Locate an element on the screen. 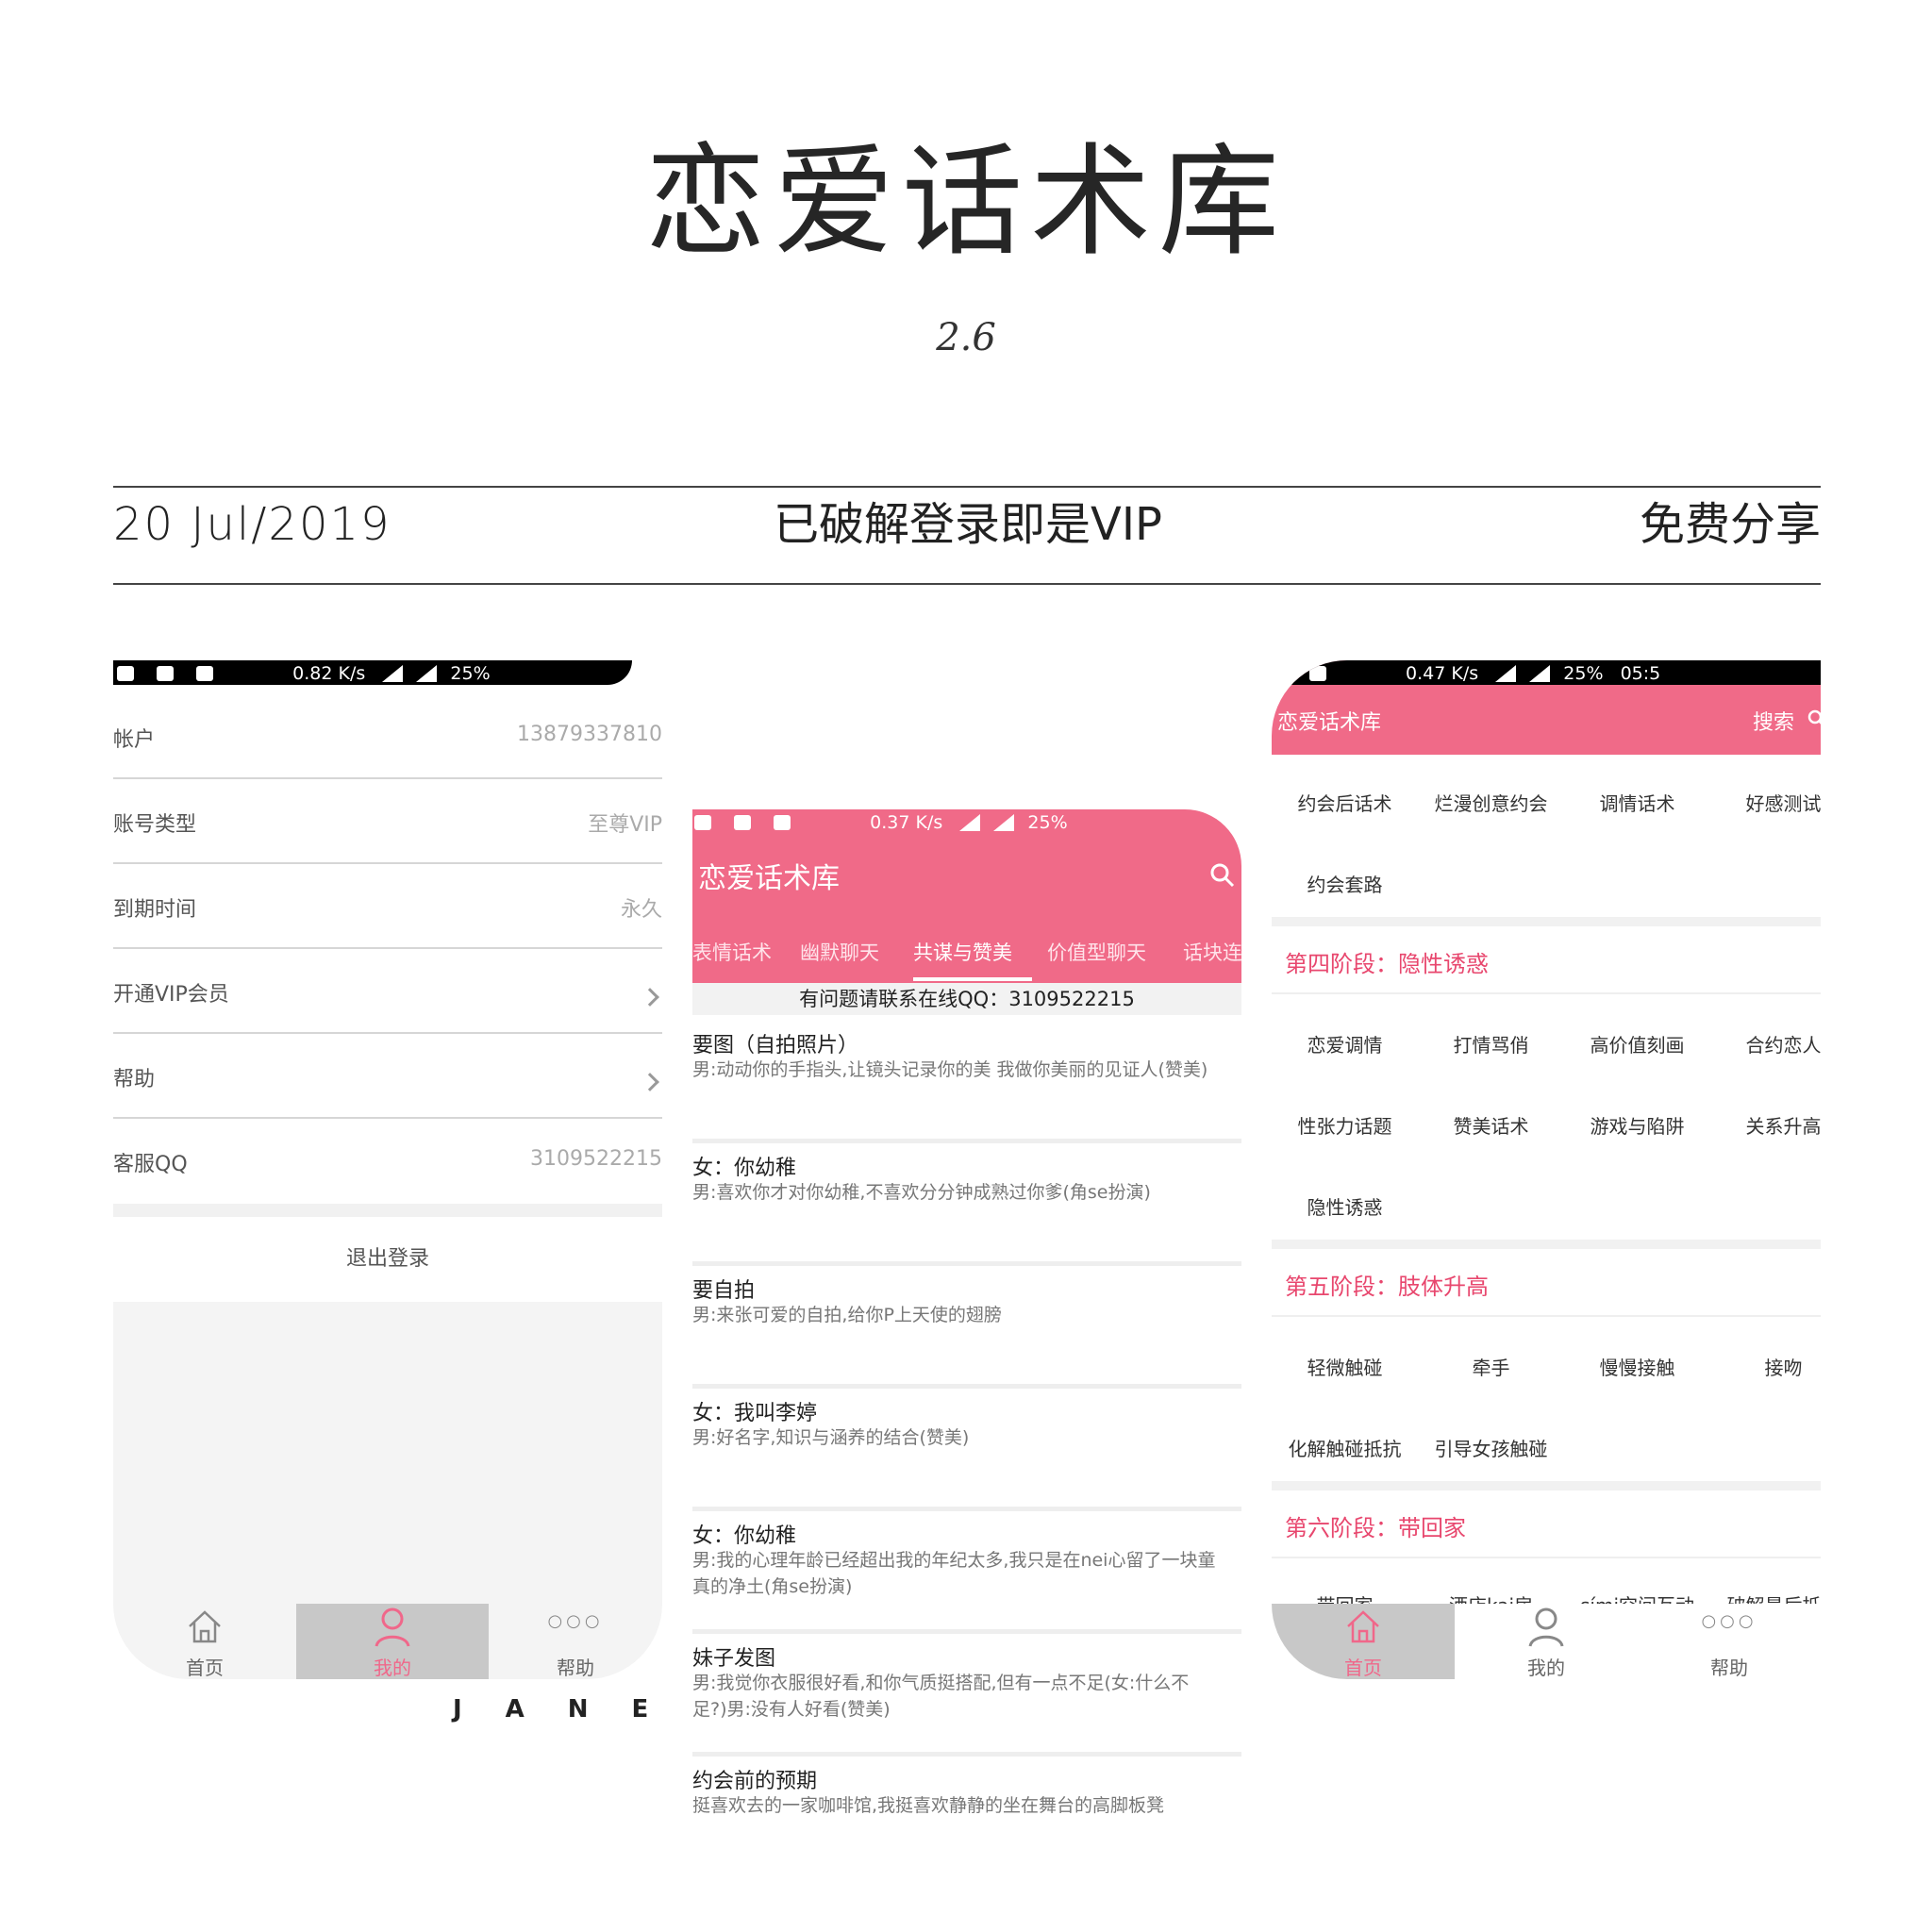 This screenshot has height=1932, width=1932. grid-item: 慢慢接触 is located at coordinates (1637, 1366).